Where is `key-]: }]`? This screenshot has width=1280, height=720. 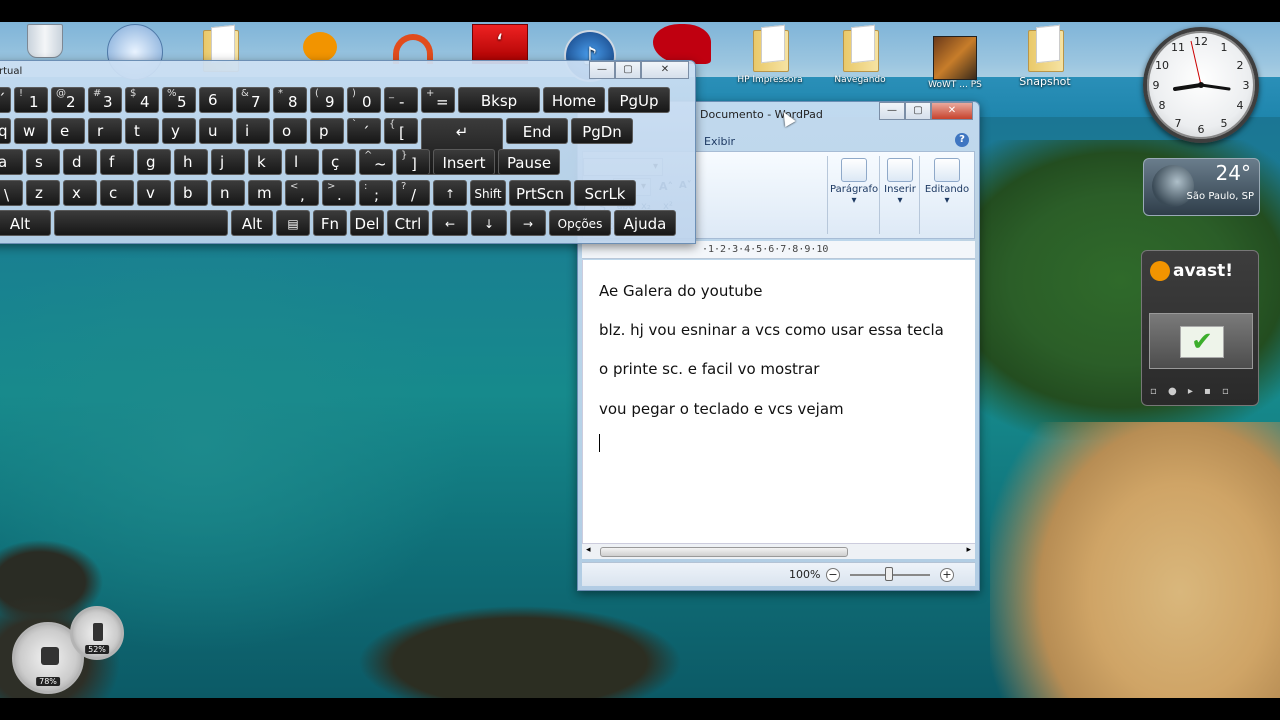 key-]: }] is located at coordinates (413, 162).